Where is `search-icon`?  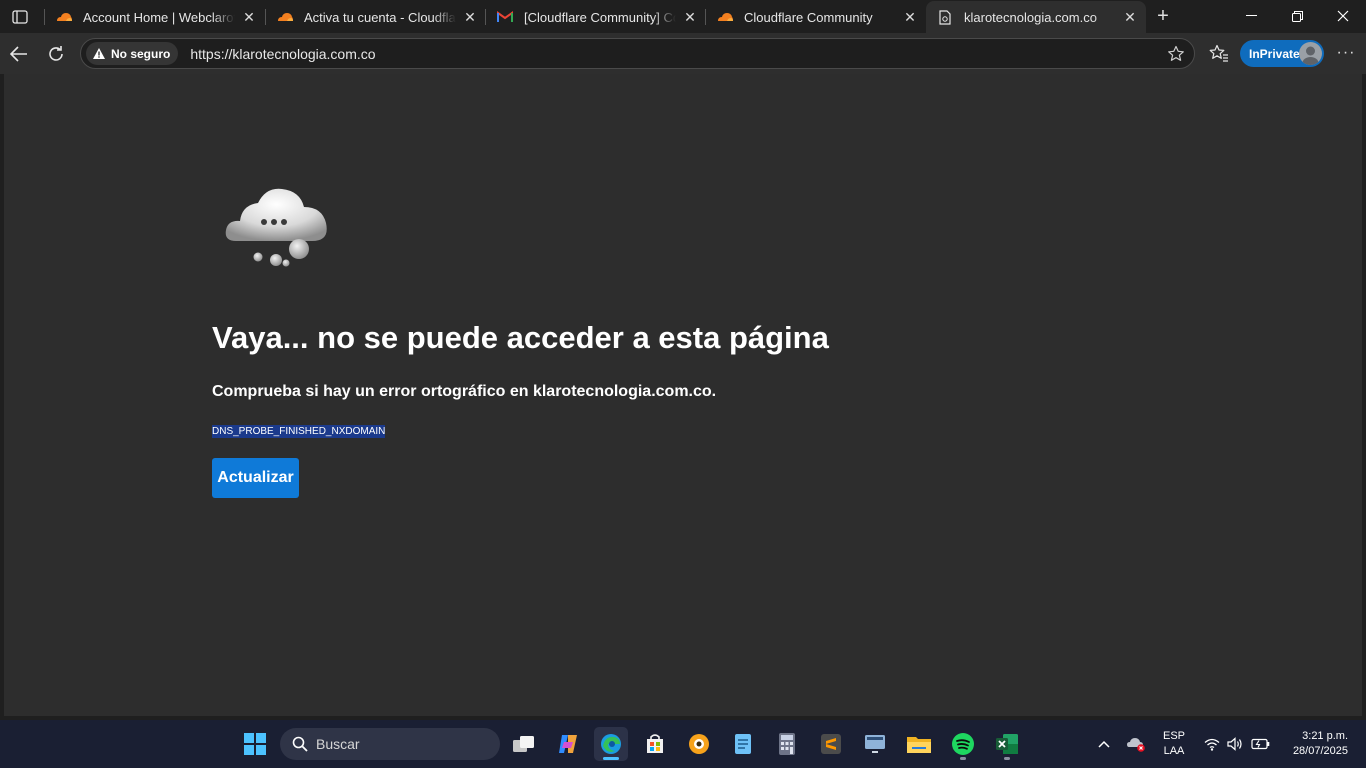
search-icon is located at coordinates (300, 744).